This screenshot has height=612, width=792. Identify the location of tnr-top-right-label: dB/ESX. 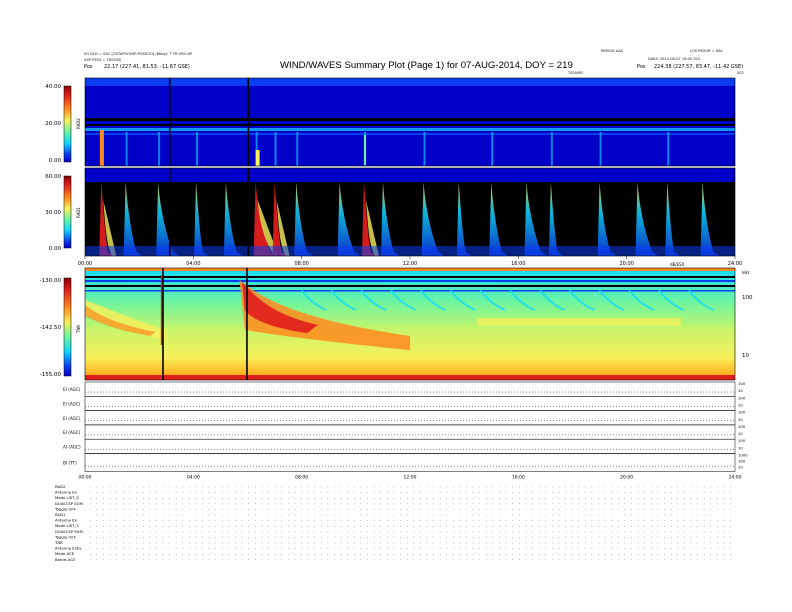
(677, 264).